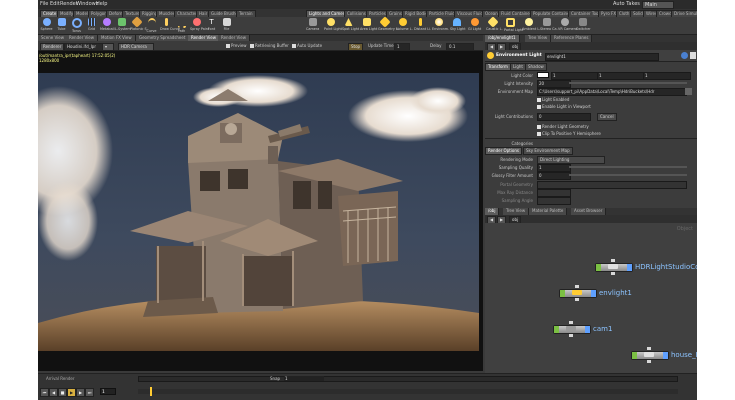 This screenshot has width=735, height=400. What do you see at coordinates (61, 26) in the screenshot?
I see `tool-tube: Tube` at bounding box center [61, 26].